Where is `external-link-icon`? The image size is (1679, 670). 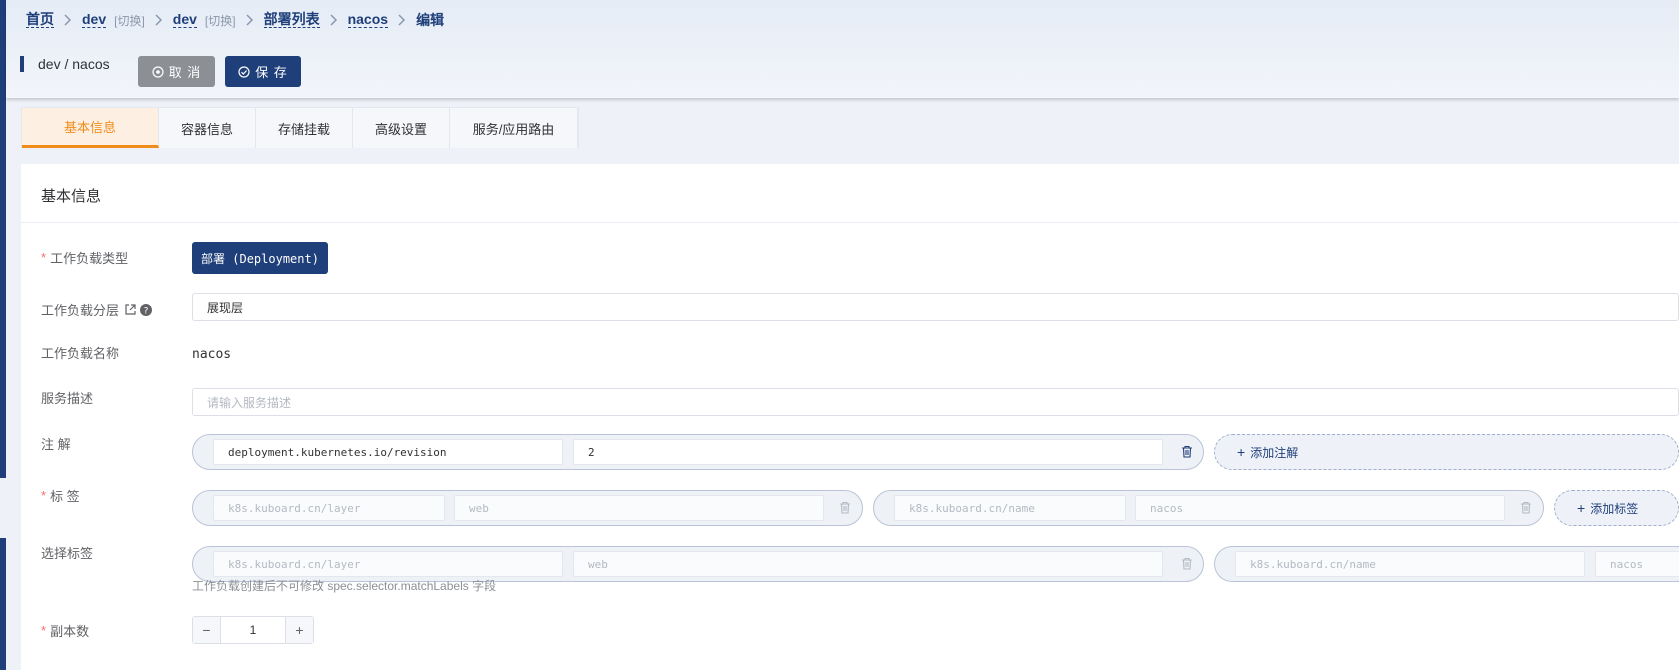 external-link-icon is located at coordinates (130, 309).